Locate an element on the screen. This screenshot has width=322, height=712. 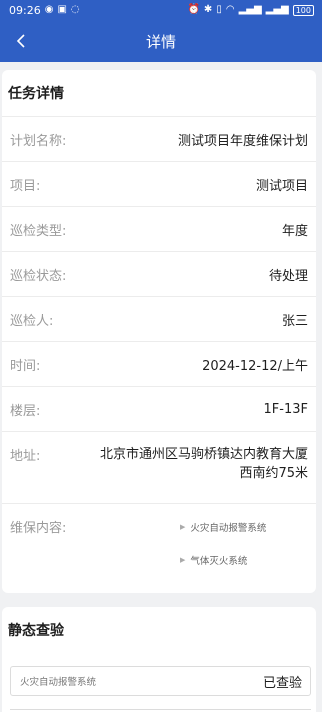
nfc-icon: ▣ is located at coordinates (62, 9).